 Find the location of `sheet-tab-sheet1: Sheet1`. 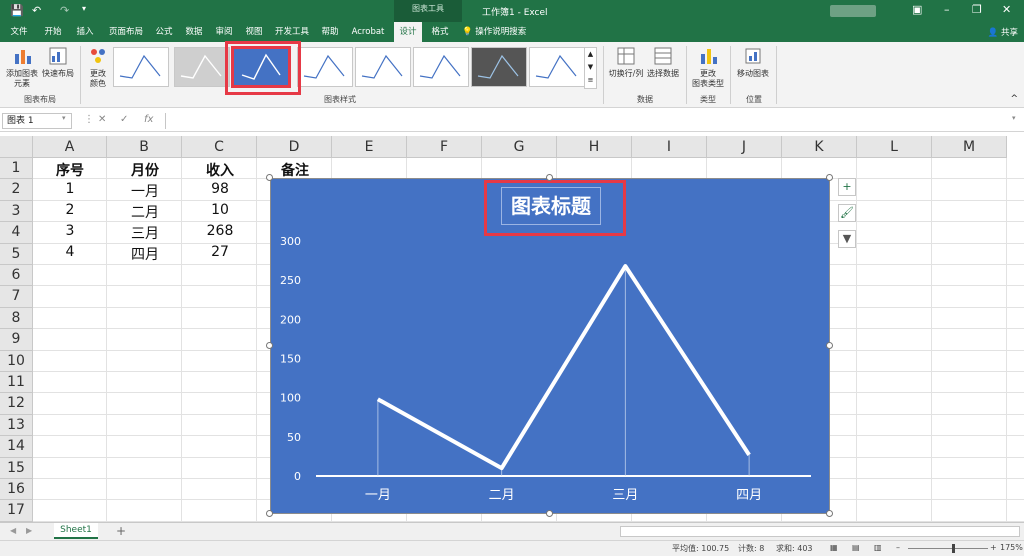

sheet-tab-sheet1: Sheet1 is located at coordinates (76, 531).